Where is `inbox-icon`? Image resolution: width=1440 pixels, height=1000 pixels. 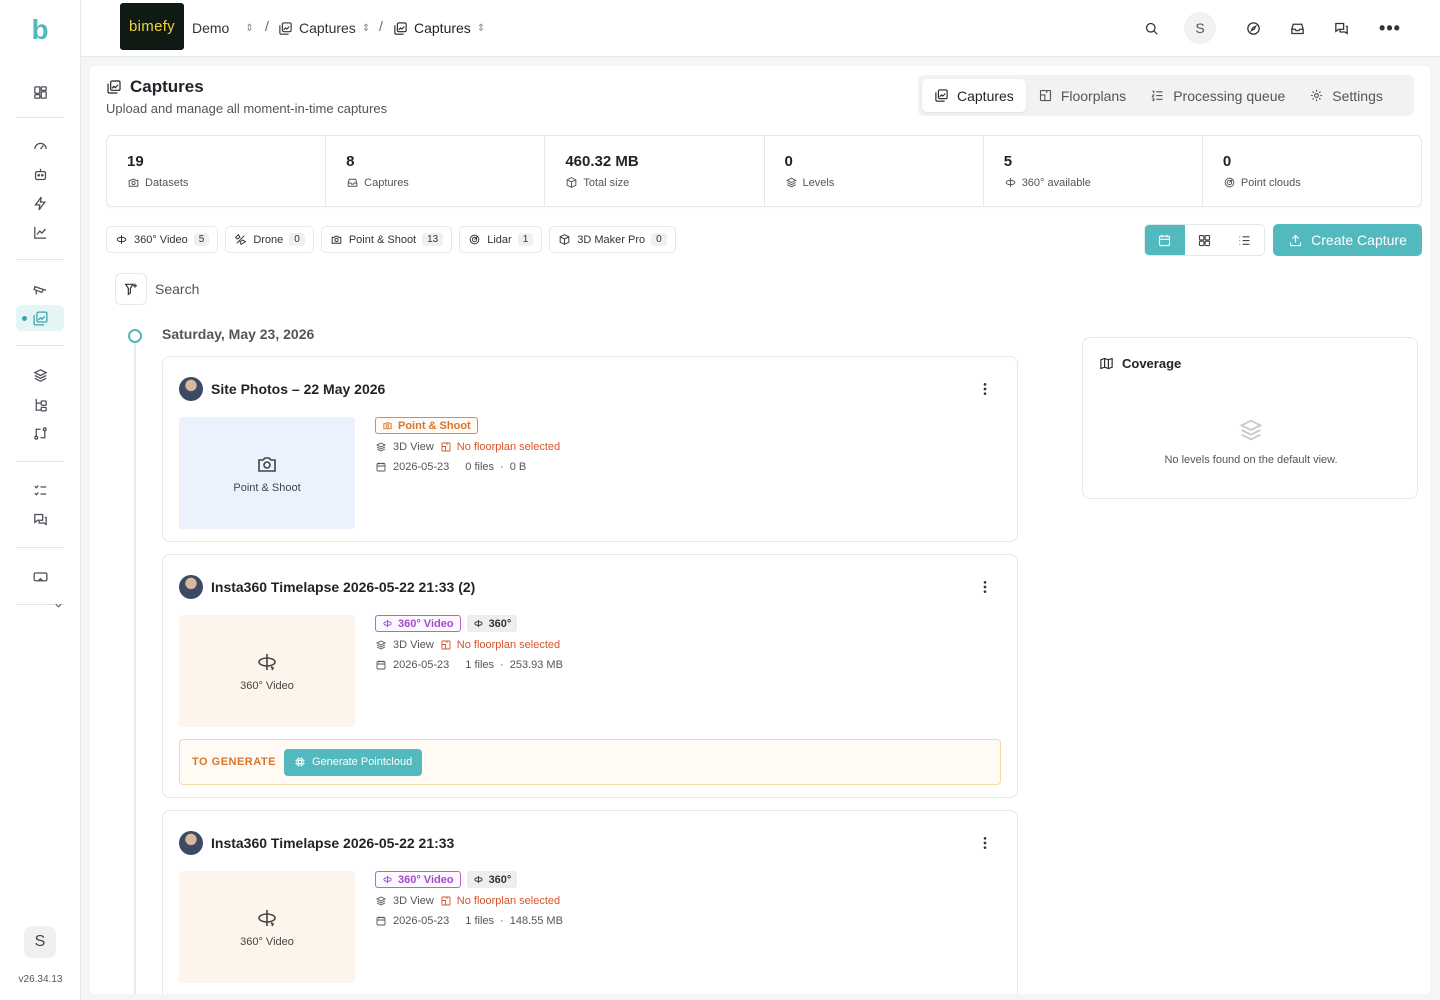
inbox-icon is located at coordinates (1297, 28).